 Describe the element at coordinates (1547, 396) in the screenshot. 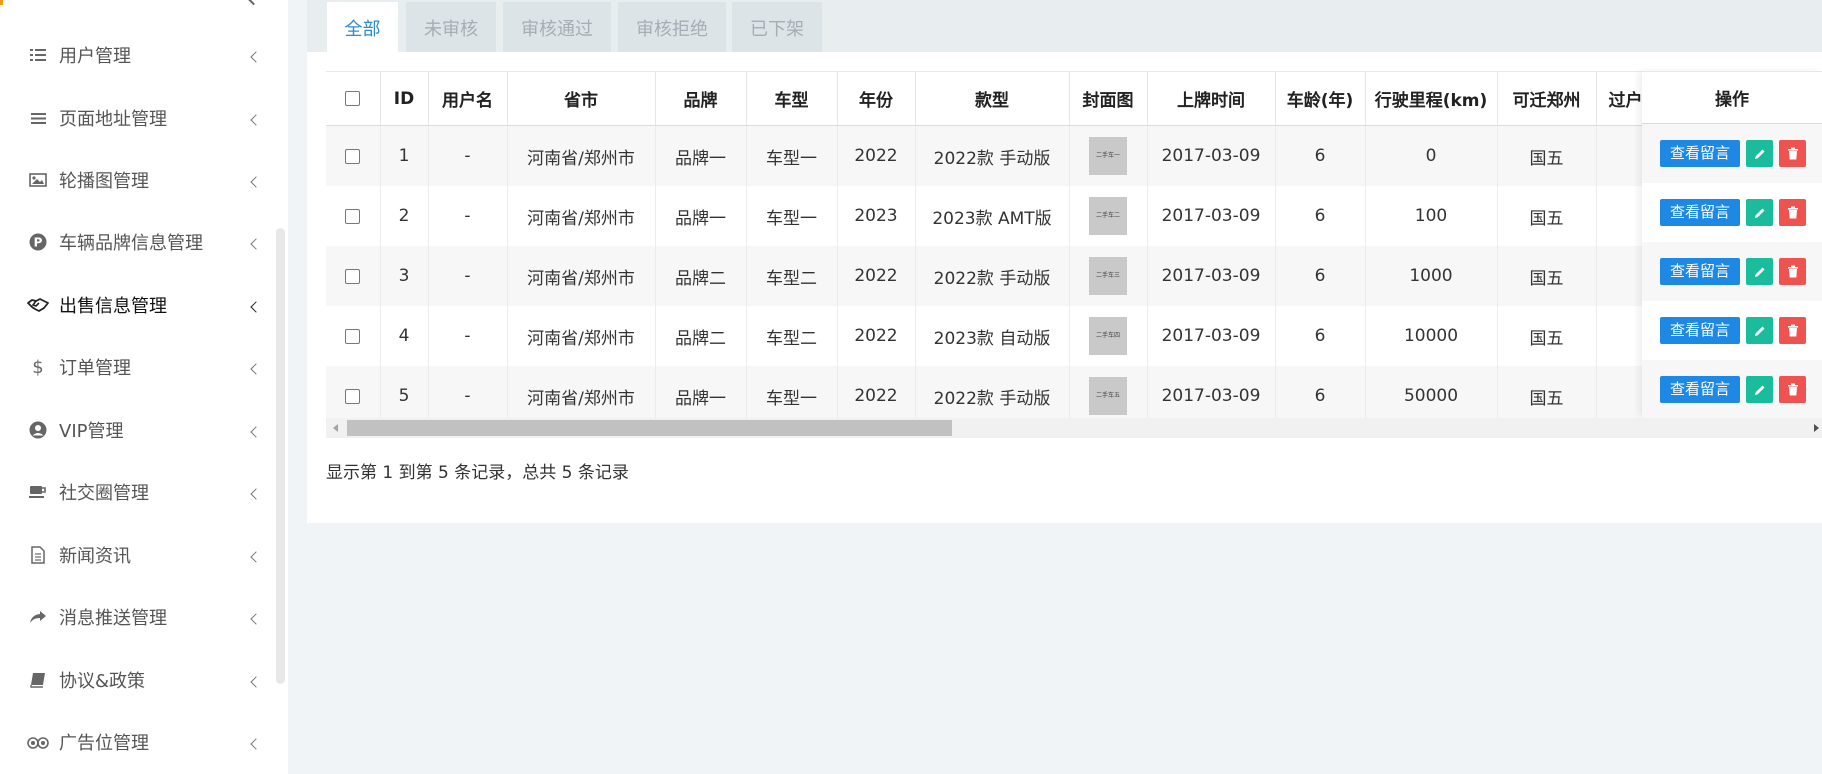

I see `cell-emission: 国五` at that location.